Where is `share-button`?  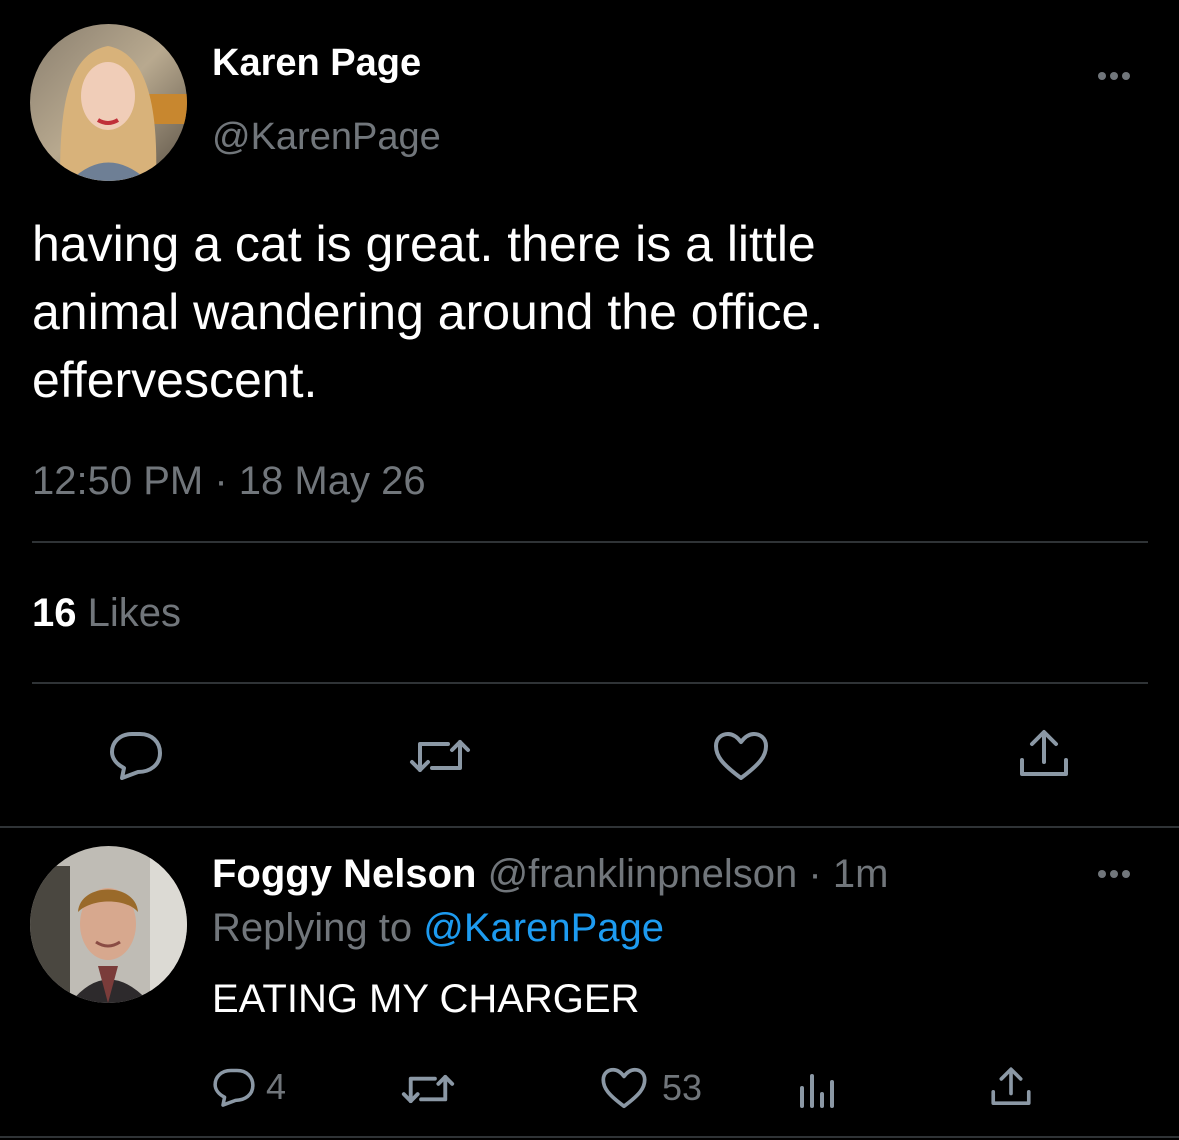
share-button is located at coordinates (1044, 754).